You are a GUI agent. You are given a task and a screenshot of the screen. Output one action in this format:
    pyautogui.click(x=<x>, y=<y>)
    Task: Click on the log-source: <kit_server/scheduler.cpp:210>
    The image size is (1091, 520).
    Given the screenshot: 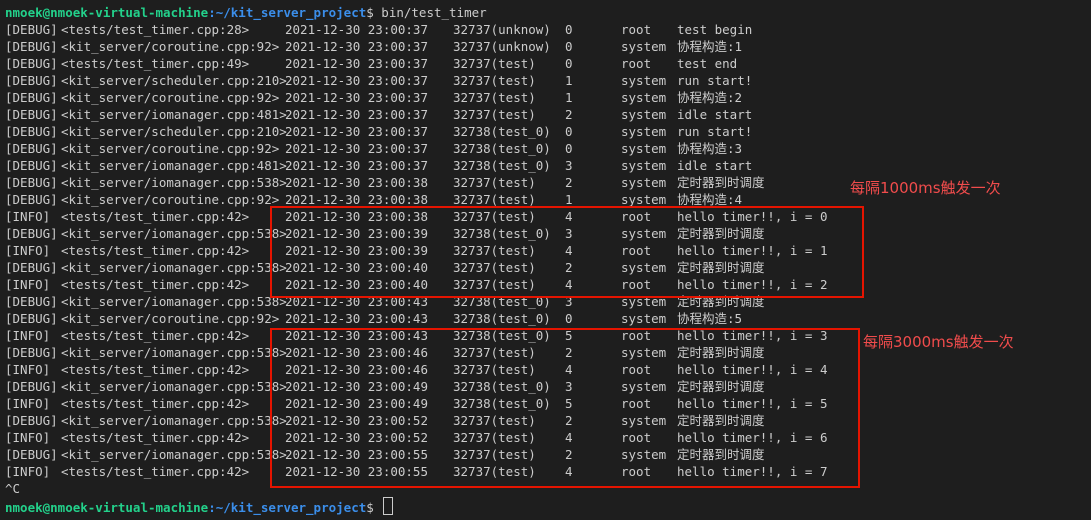 What is the action you would take?
    pyautogui.click(x=174, y=80)
    